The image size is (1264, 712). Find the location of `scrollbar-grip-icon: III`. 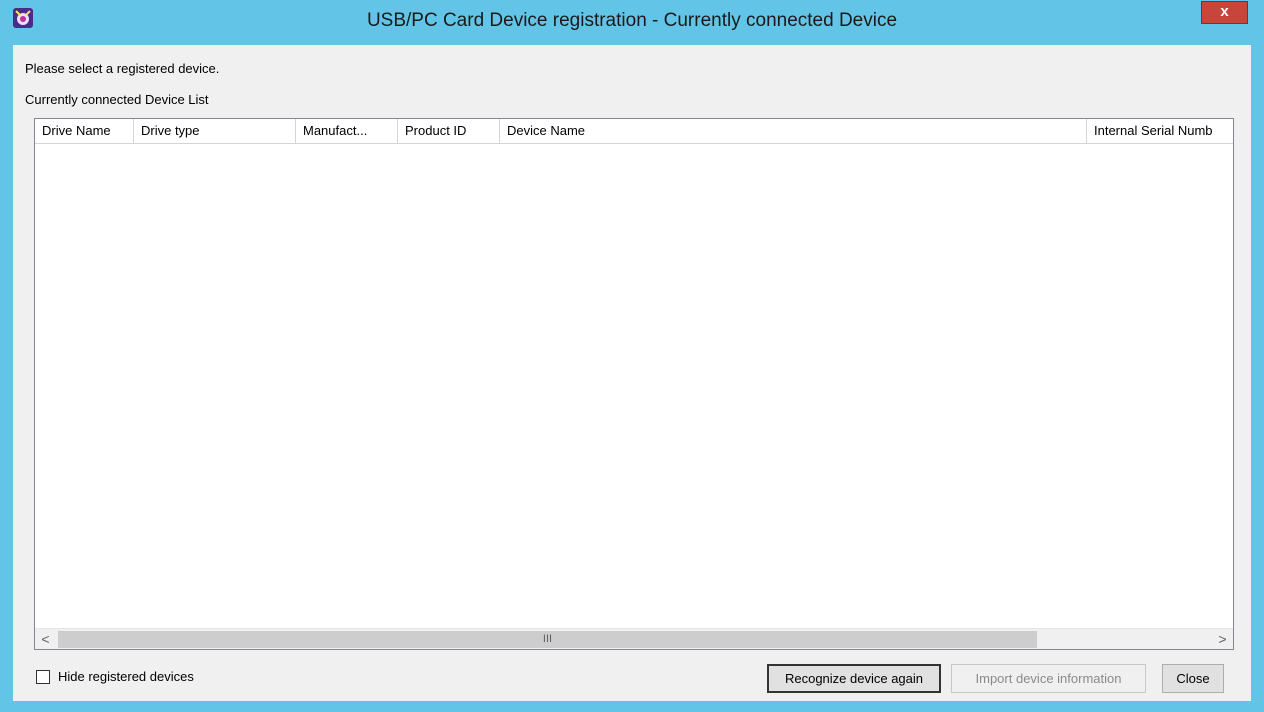

scrollbar-grip-icon: III is located at coordinates (547, 639).